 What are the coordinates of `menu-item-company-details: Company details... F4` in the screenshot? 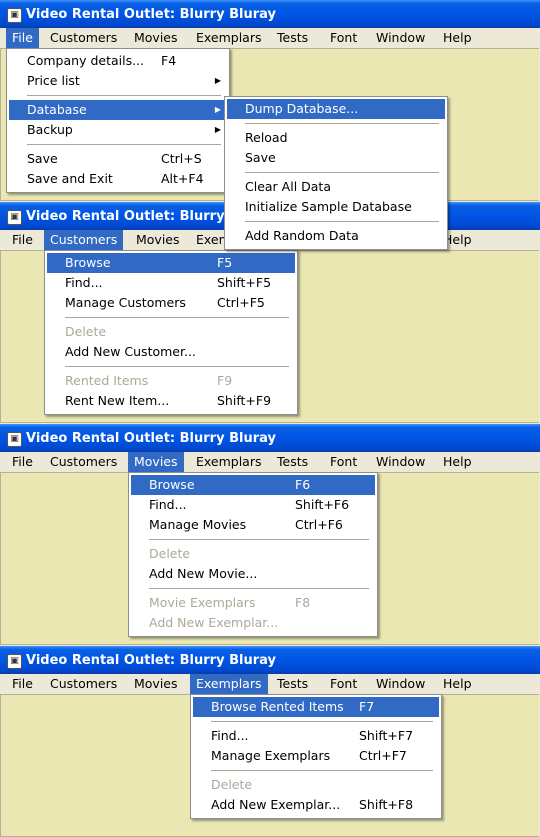 It's located at (118, 61).